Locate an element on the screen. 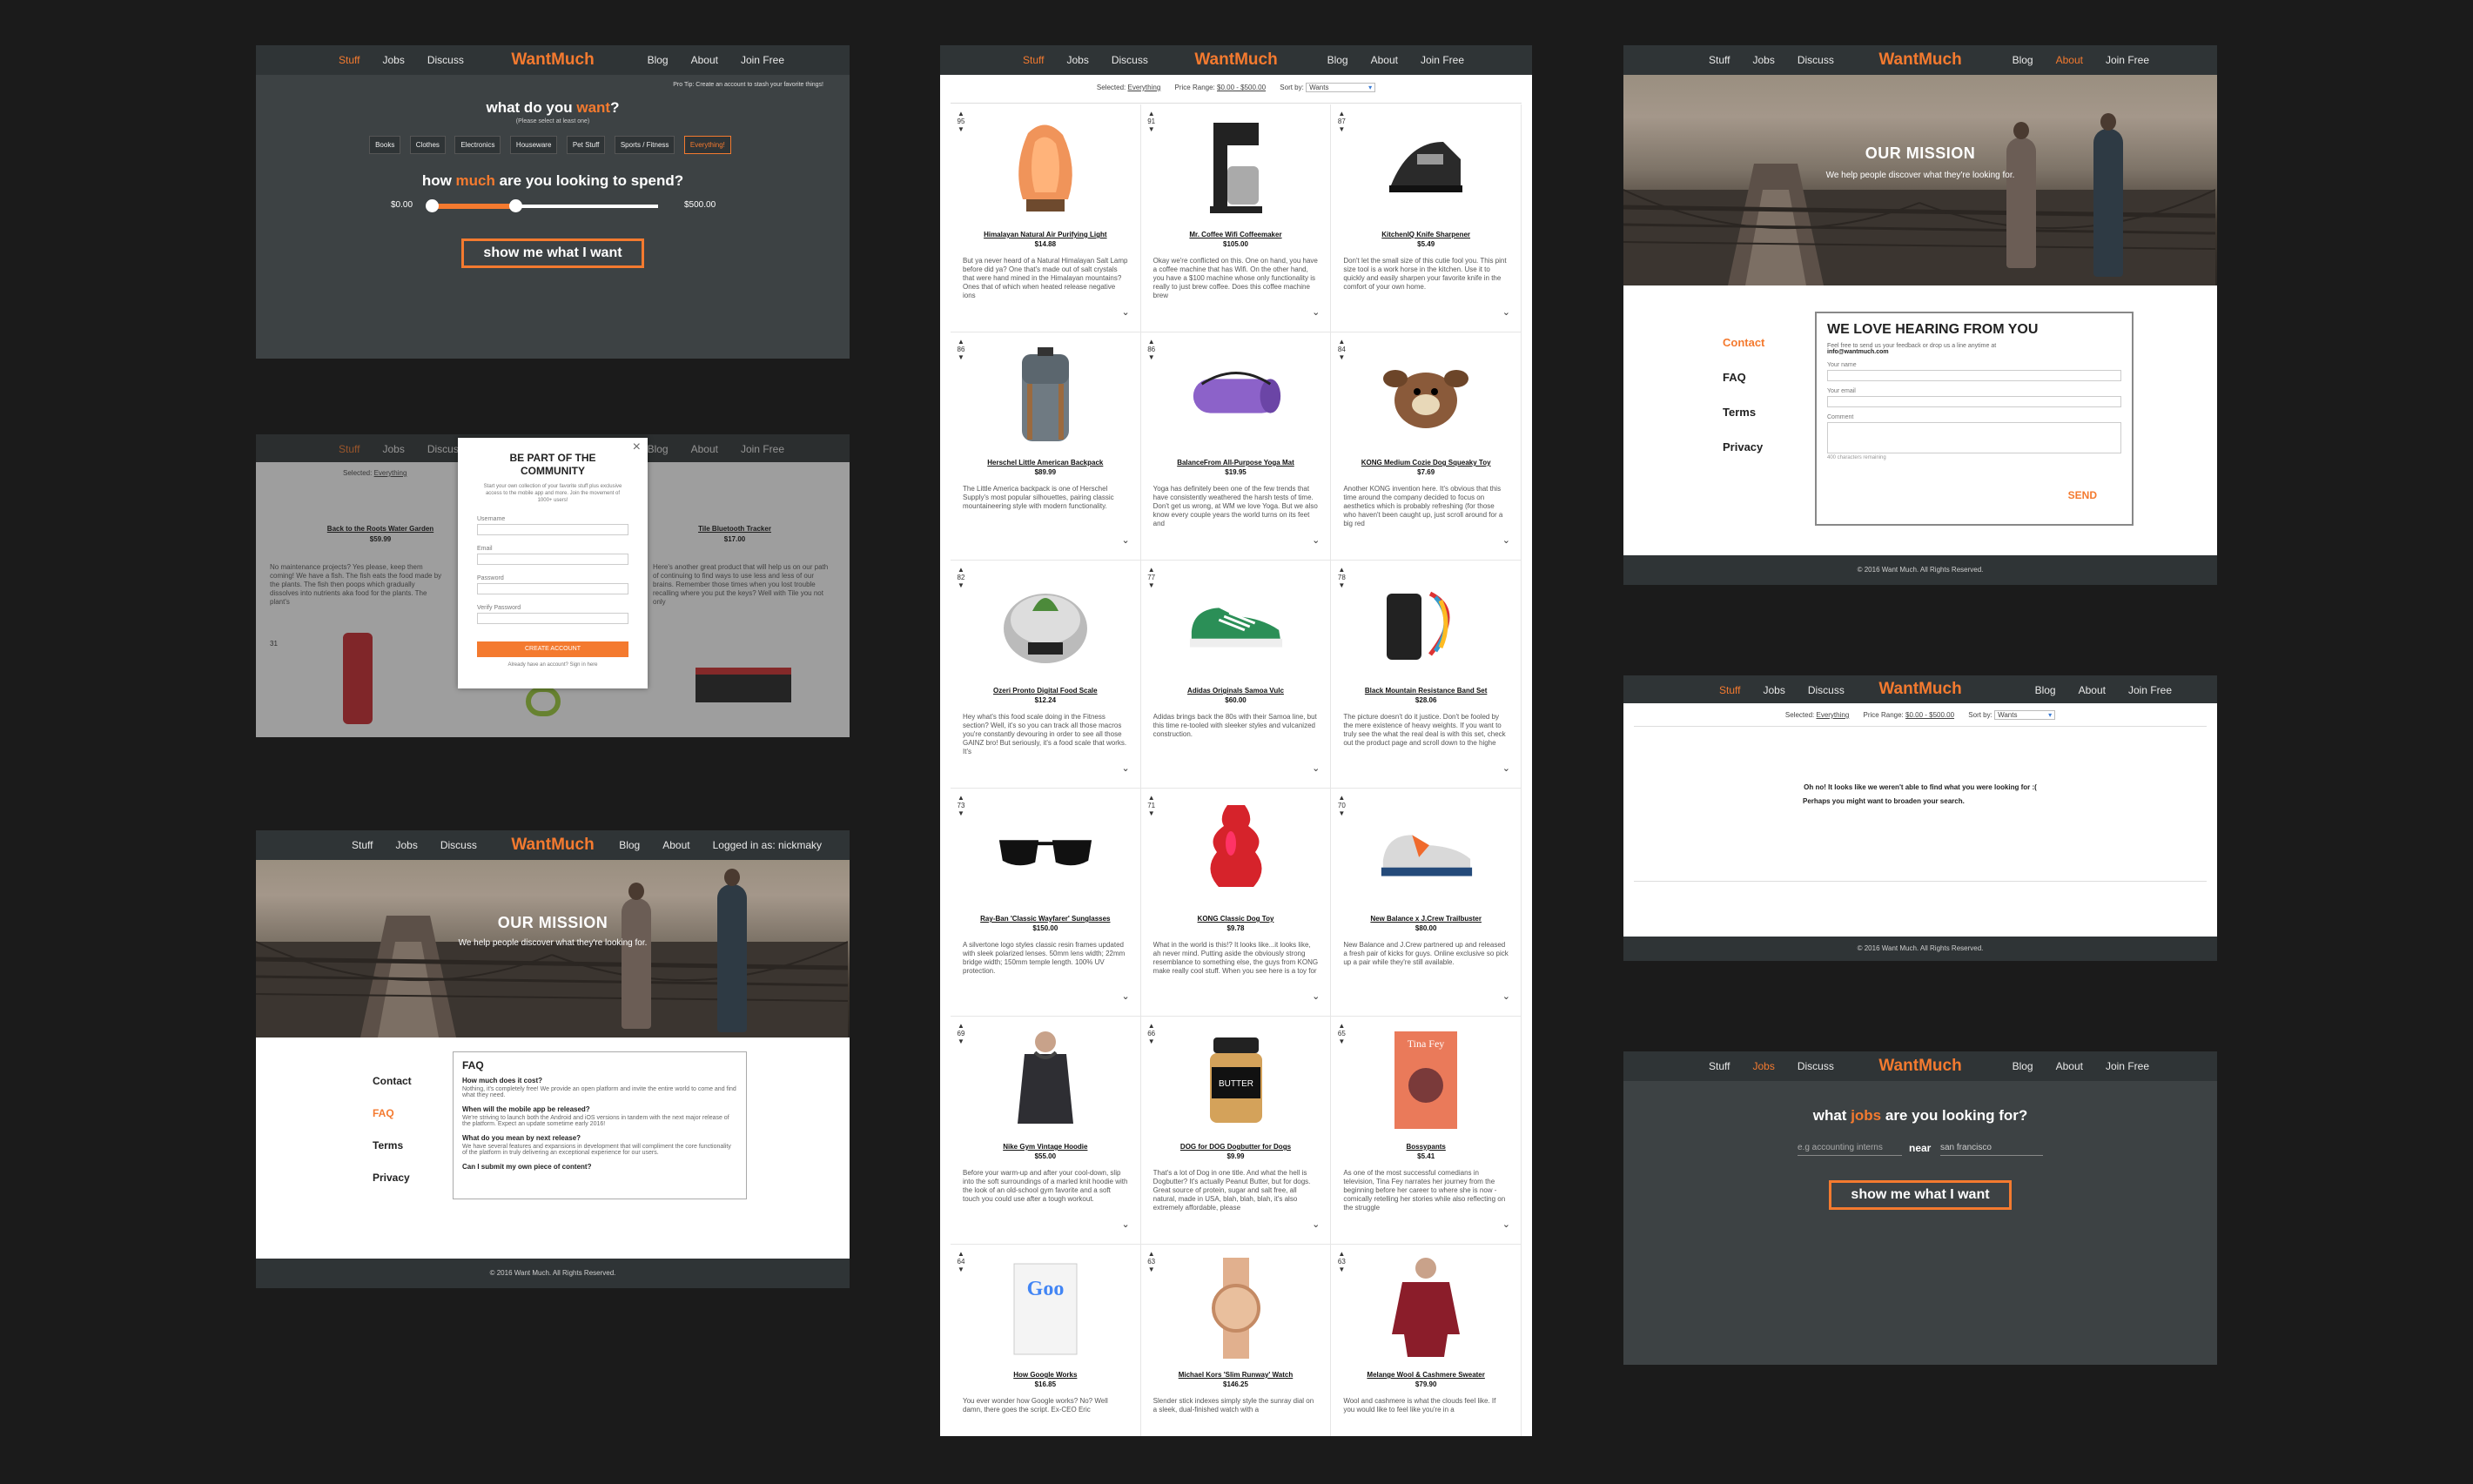  username-field: Username is located at coordinates (552, 525).